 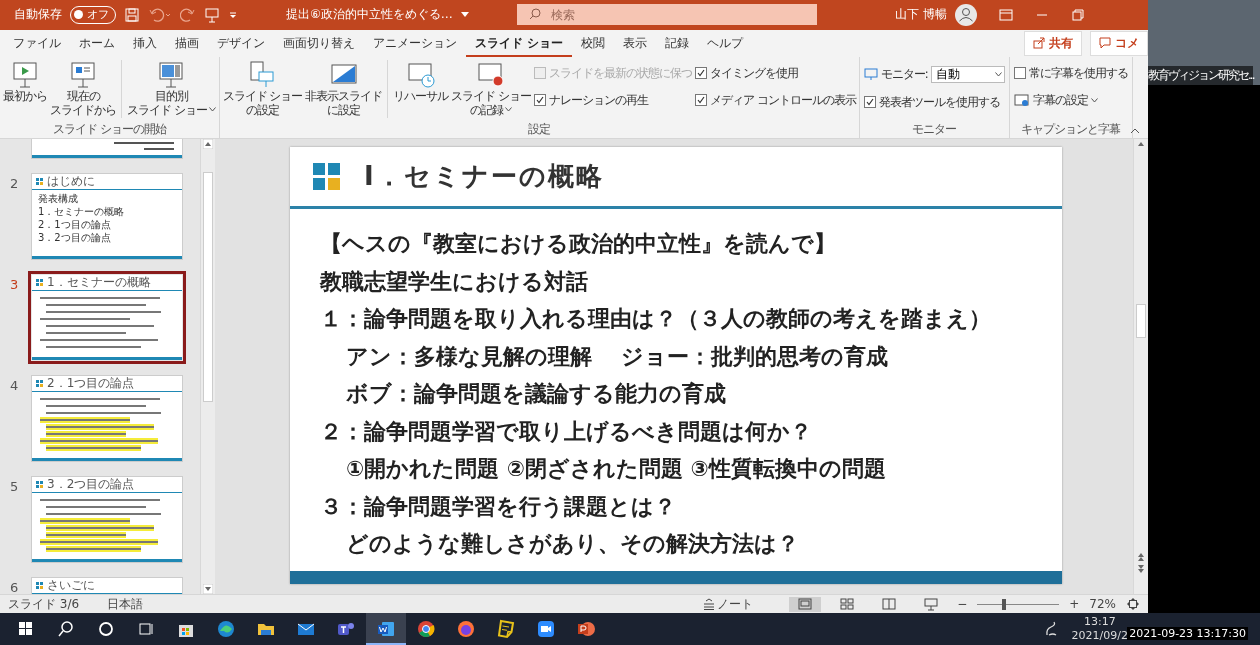 I want to click on slide-thumbnail: 2．1つ目の論点, so click(x=107, y=418).